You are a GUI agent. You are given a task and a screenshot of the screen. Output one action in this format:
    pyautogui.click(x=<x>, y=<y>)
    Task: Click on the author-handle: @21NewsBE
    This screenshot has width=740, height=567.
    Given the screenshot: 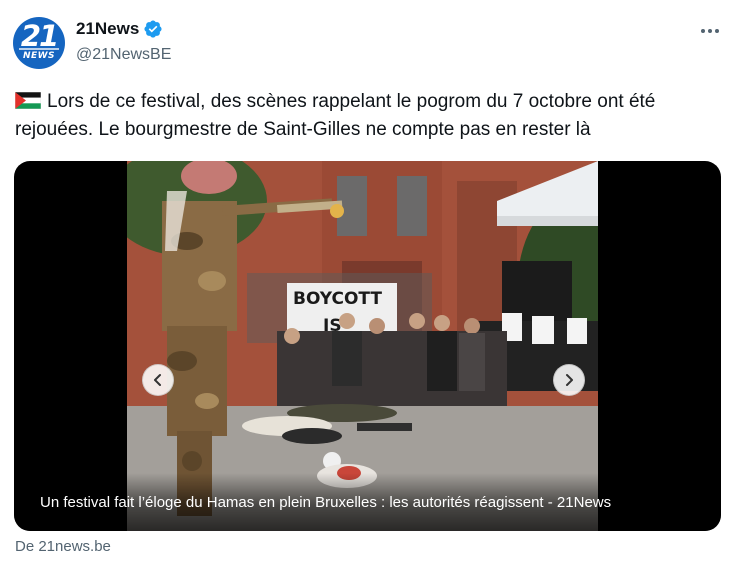 What is the action you would take?
    pyautogui.click(x=123, y=55)
    